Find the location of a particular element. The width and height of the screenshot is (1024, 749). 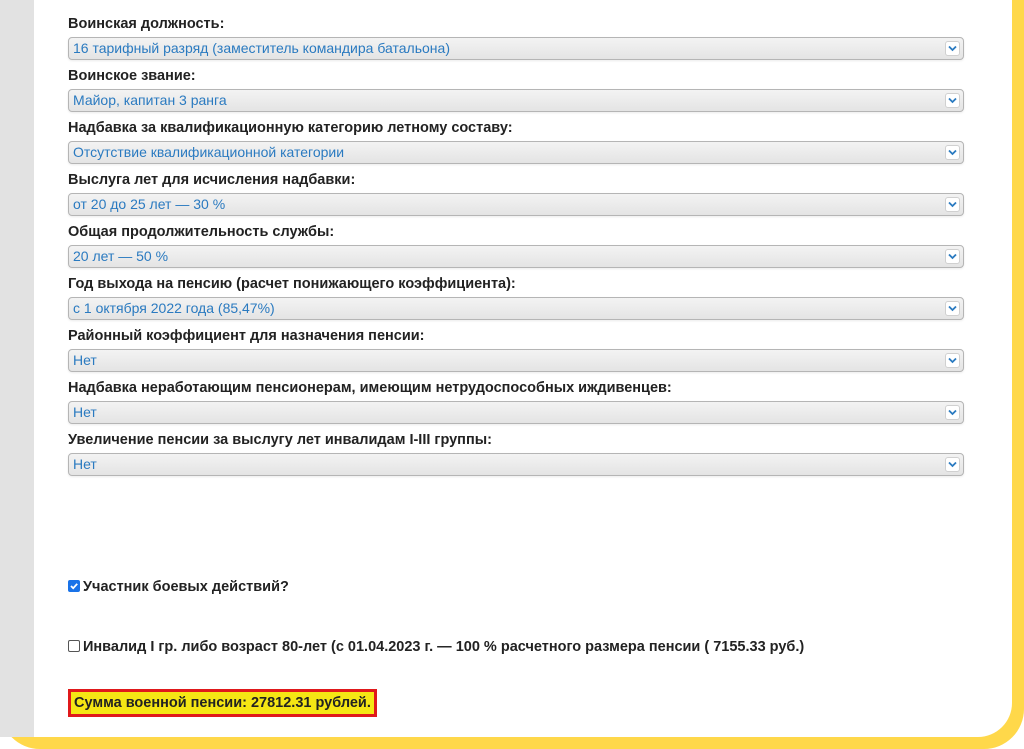

total-service-select: 20 лет — 50 % is located at coordinates (516, 256).